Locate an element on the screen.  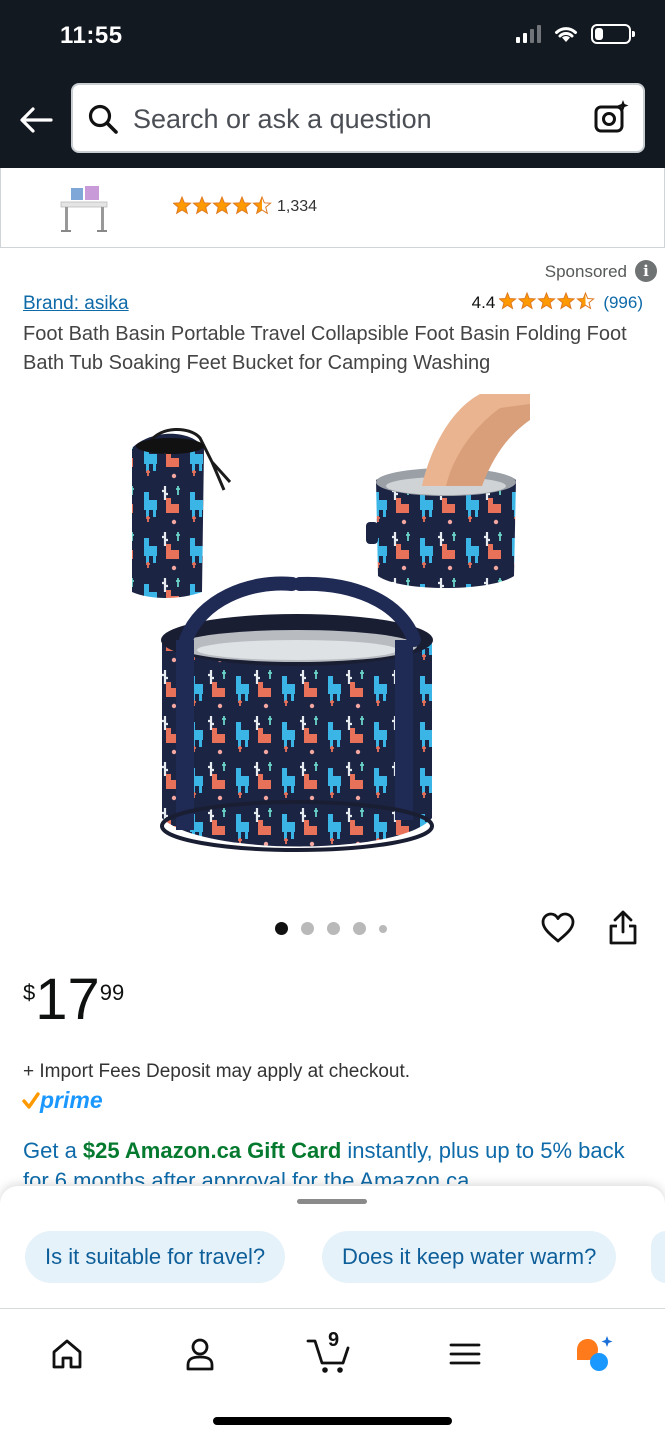
nav-assistant is located at coordinates (595, 1354).